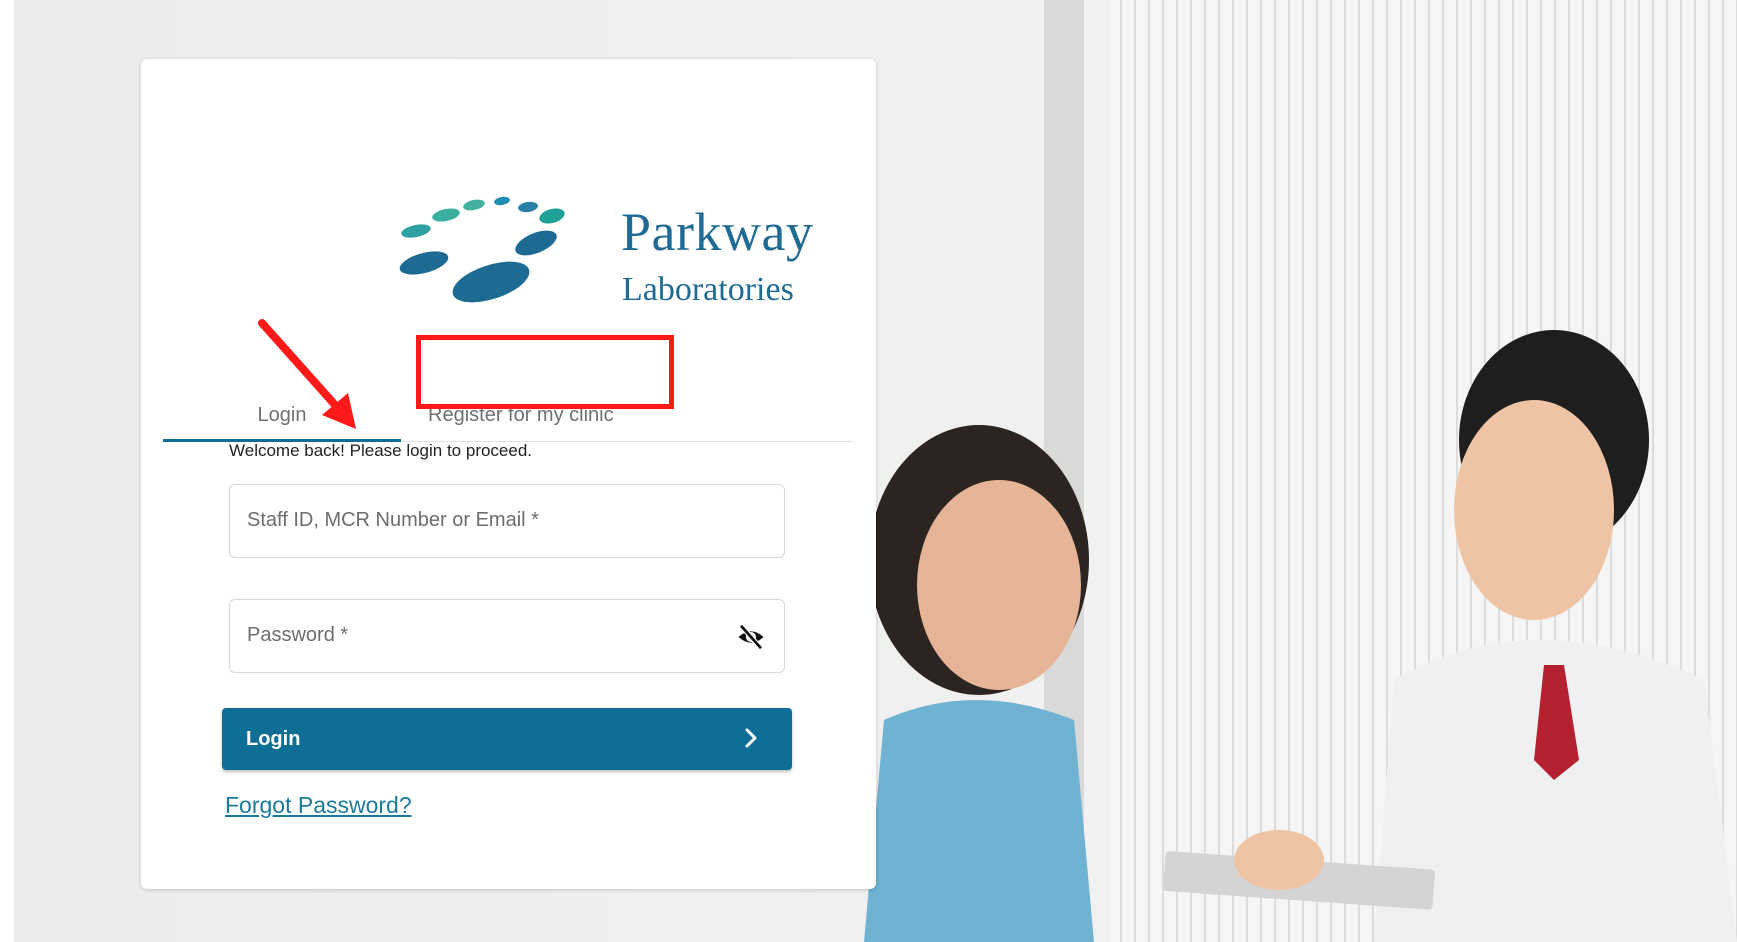 The height and width of the screenshot is (942, 1737). I want to click on brand-name: Parkway, so click(717, 232).